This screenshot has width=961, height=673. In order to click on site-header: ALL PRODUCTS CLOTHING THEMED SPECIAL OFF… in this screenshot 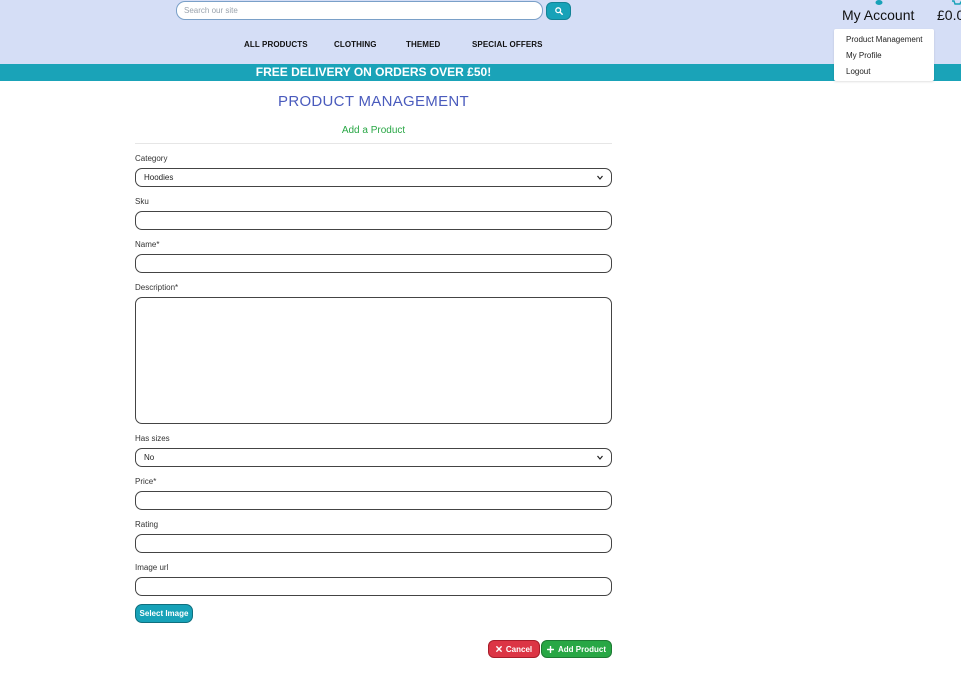, I will do `click(480, 32)`.